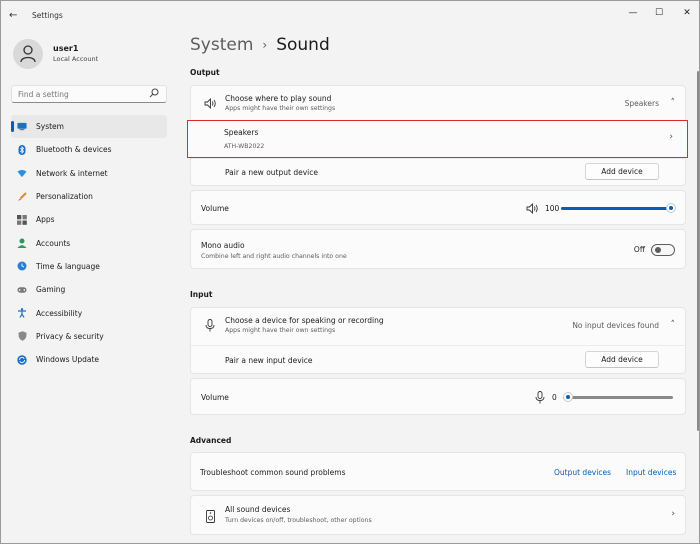 Image resolution: width=700 pixels, height=544 pixels. Describe the element at coordinates (271, 172) in the screenshot. I see `pair-output-label: Pair a new output device` at that location.